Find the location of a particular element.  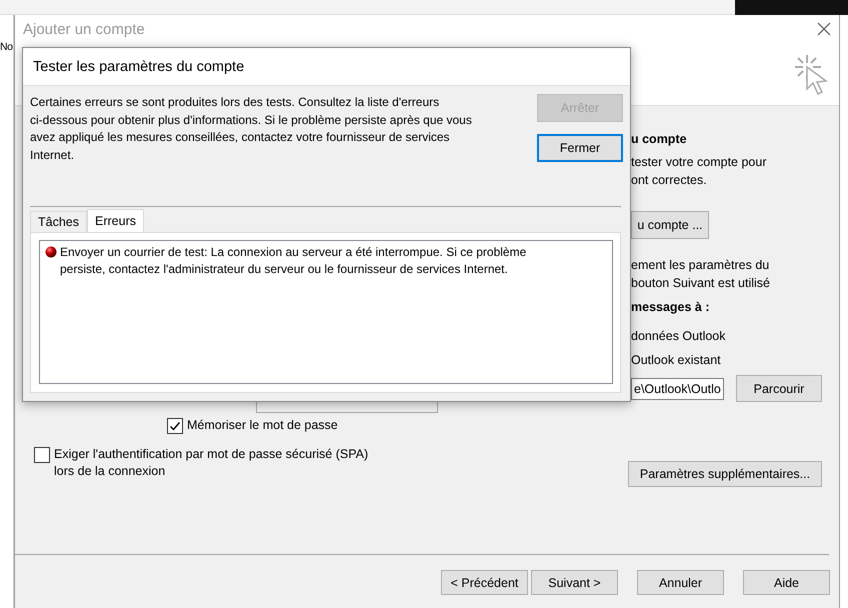

checkbox-label: Exiger l'authentification par mot de passe sécurisé (SPA) lors de la connexion is located at coordinates (211, 463).